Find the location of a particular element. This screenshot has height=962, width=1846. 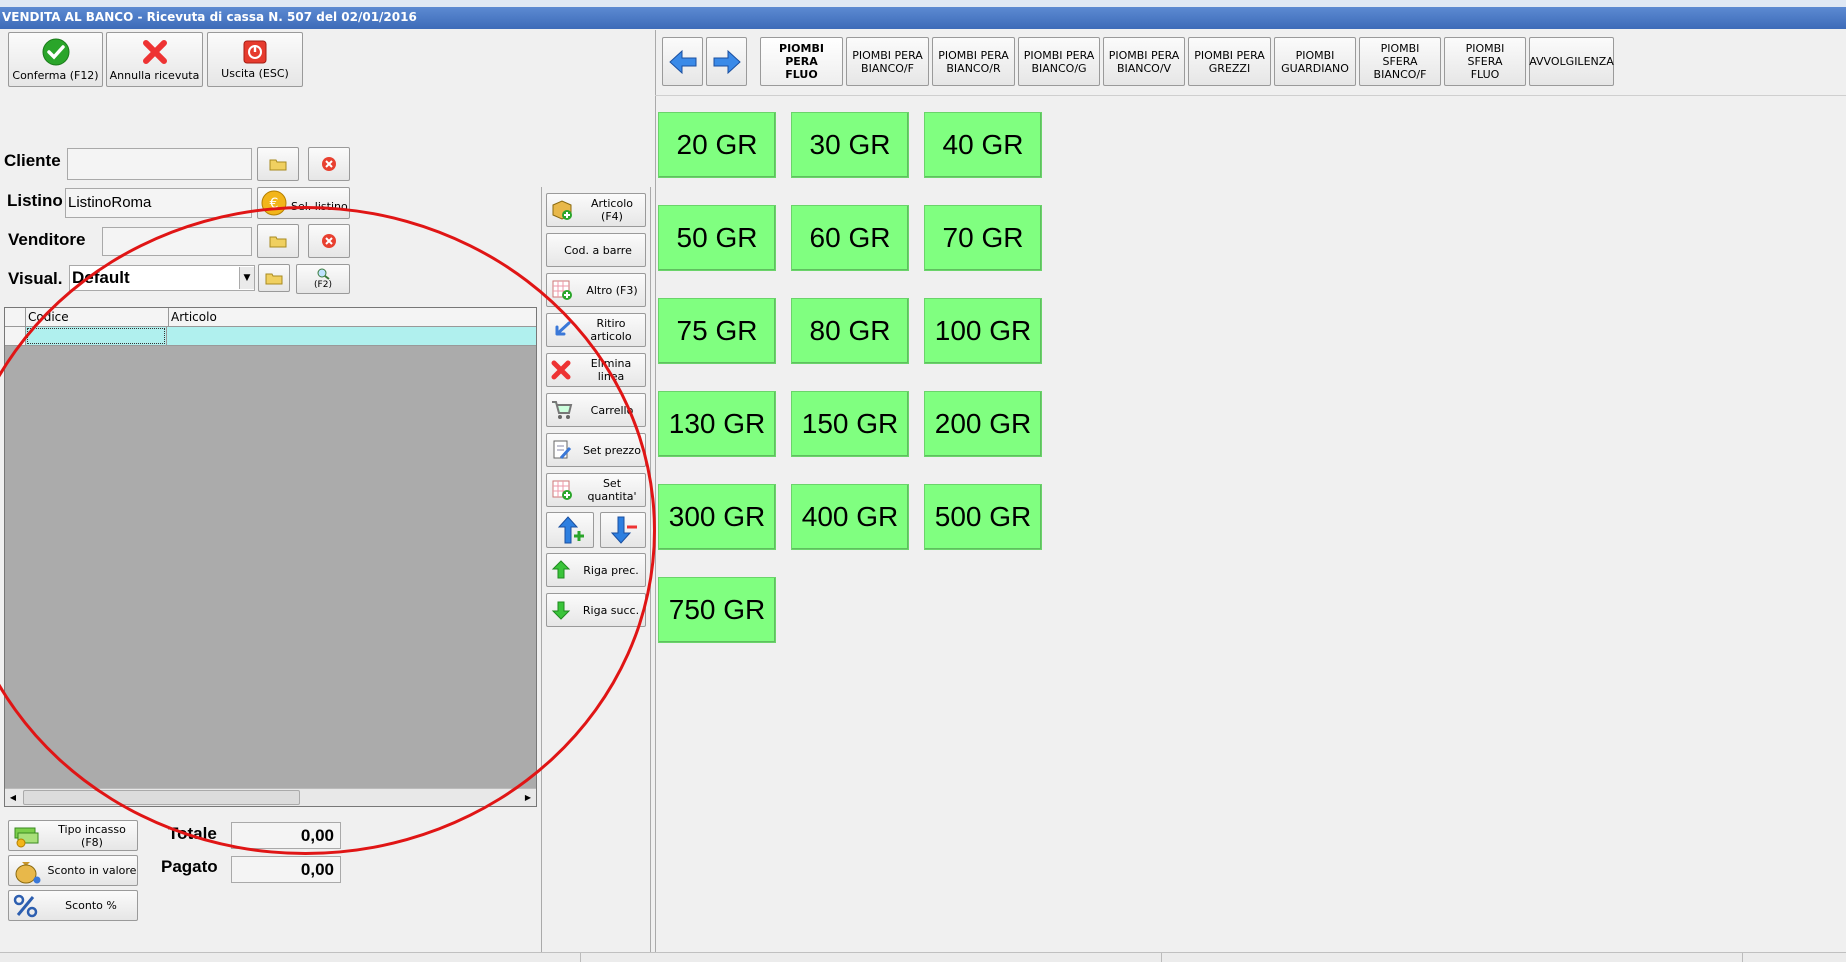

category-button: PIOMBI GUARDIANO is located at coordinates (1315, 61).